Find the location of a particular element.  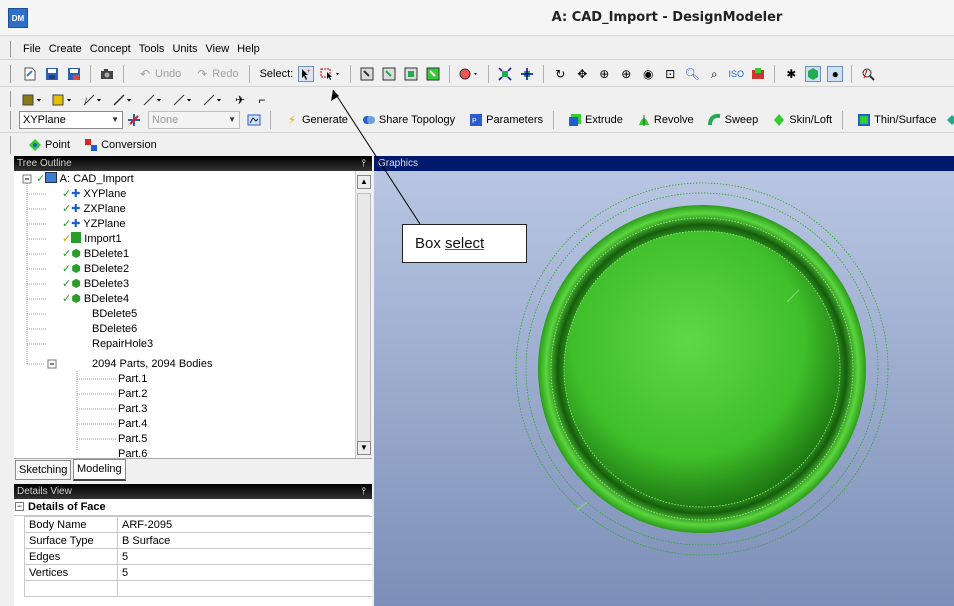

menu-view: View is located at coordinates (218, 49).